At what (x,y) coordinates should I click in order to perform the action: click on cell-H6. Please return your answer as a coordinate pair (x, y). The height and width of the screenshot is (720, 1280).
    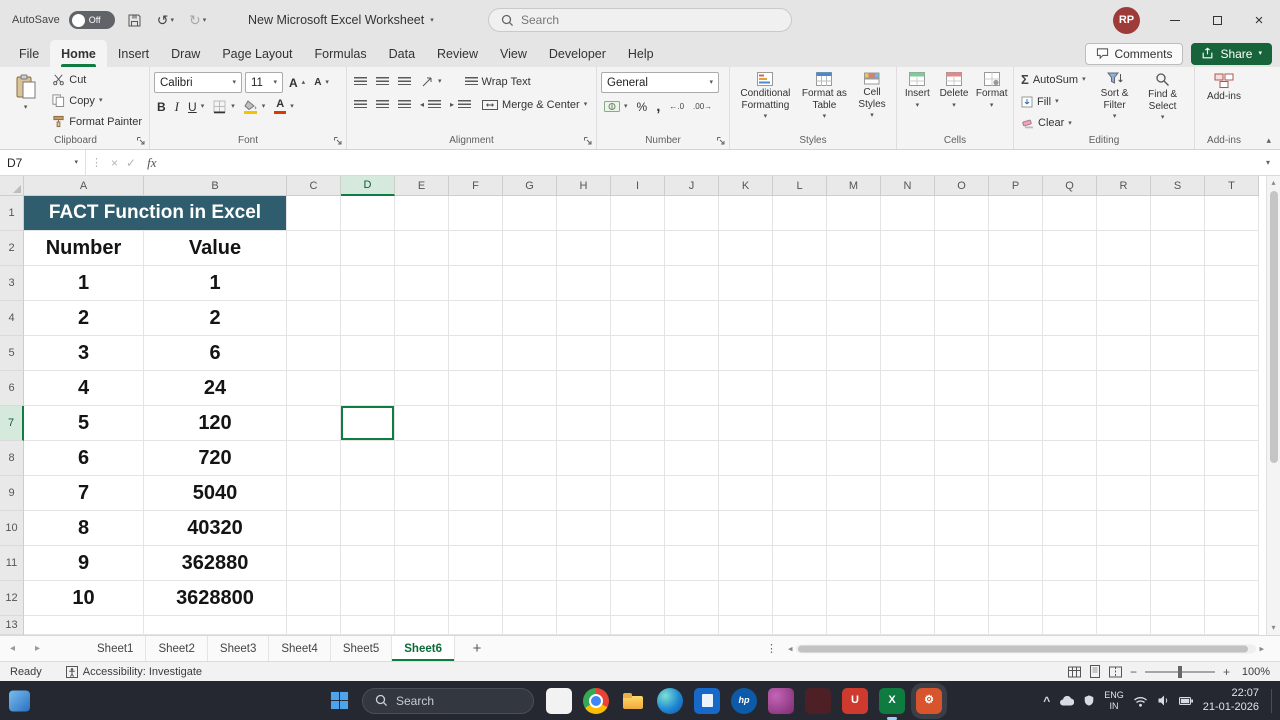
    Looking at the image, I should click on (584, 388).